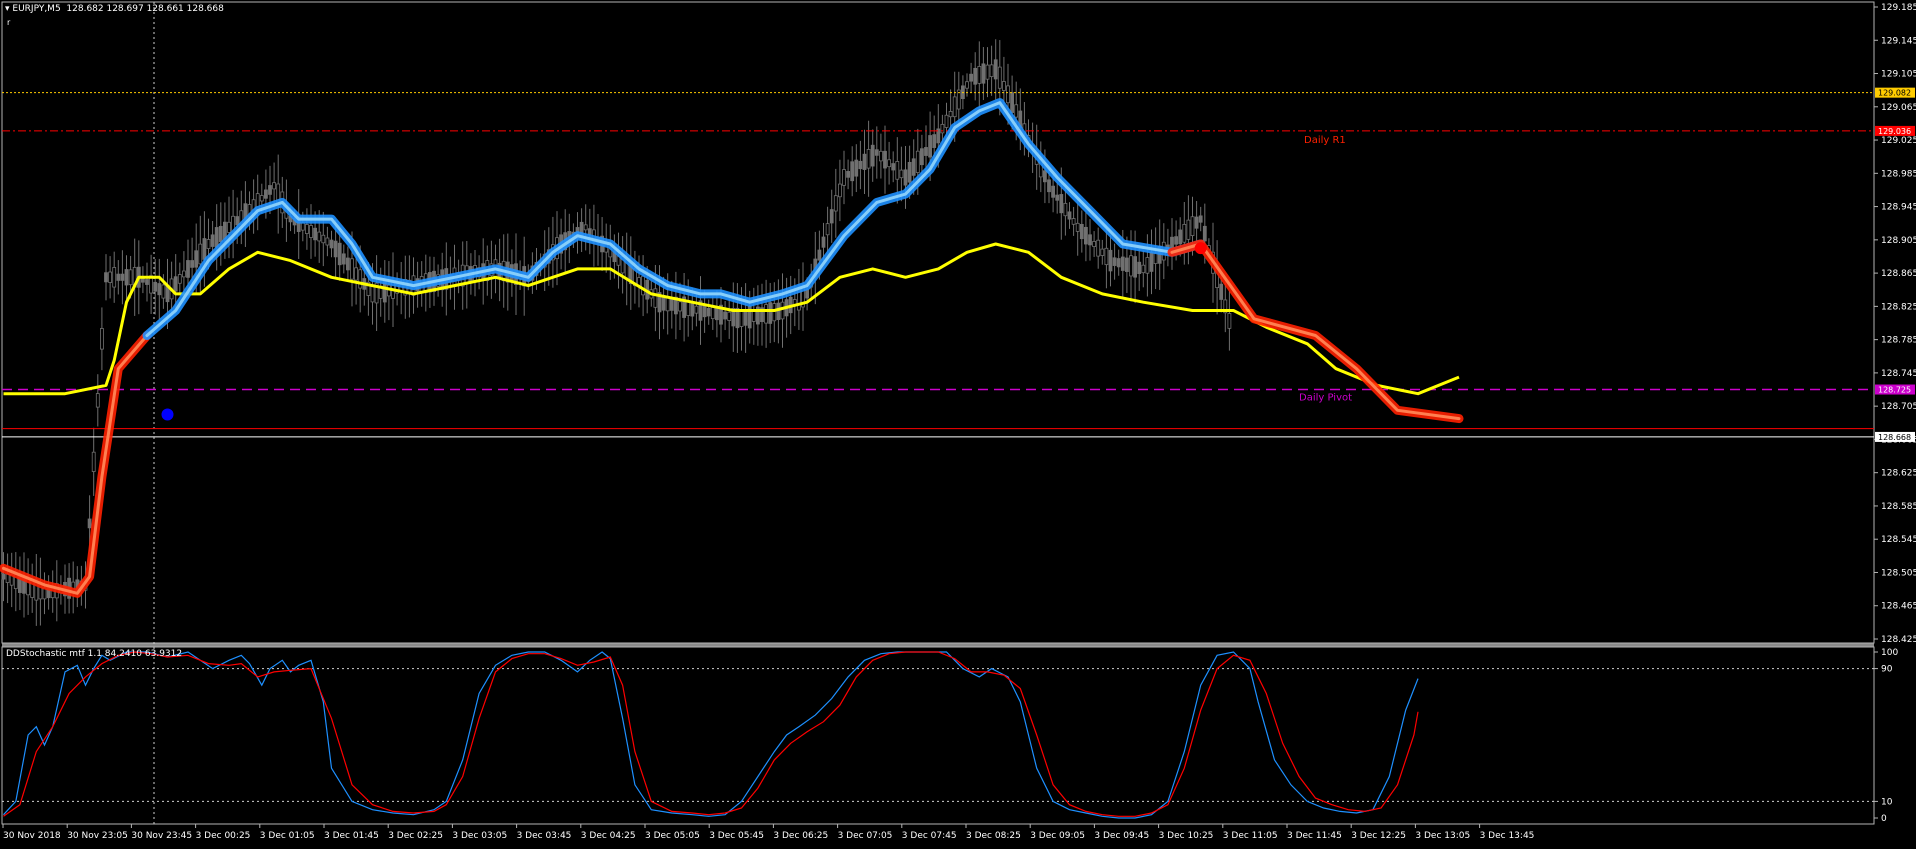 The width and height of the screenshot is (1916, 849). Describe the element at coordinates (711, 735) in the screenshot. I see `stochastic-main-line` at that location.